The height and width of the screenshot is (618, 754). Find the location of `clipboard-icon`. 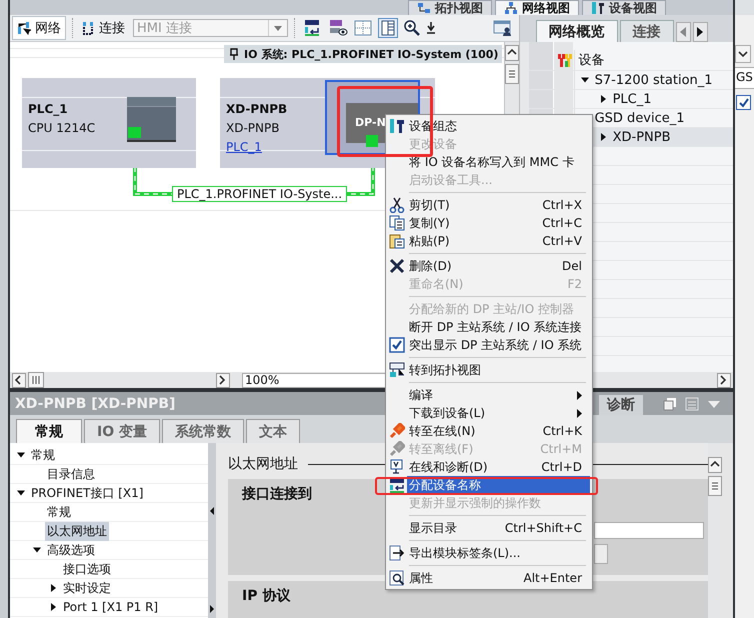

clipboard-icon is located at coordinates (397, 241).